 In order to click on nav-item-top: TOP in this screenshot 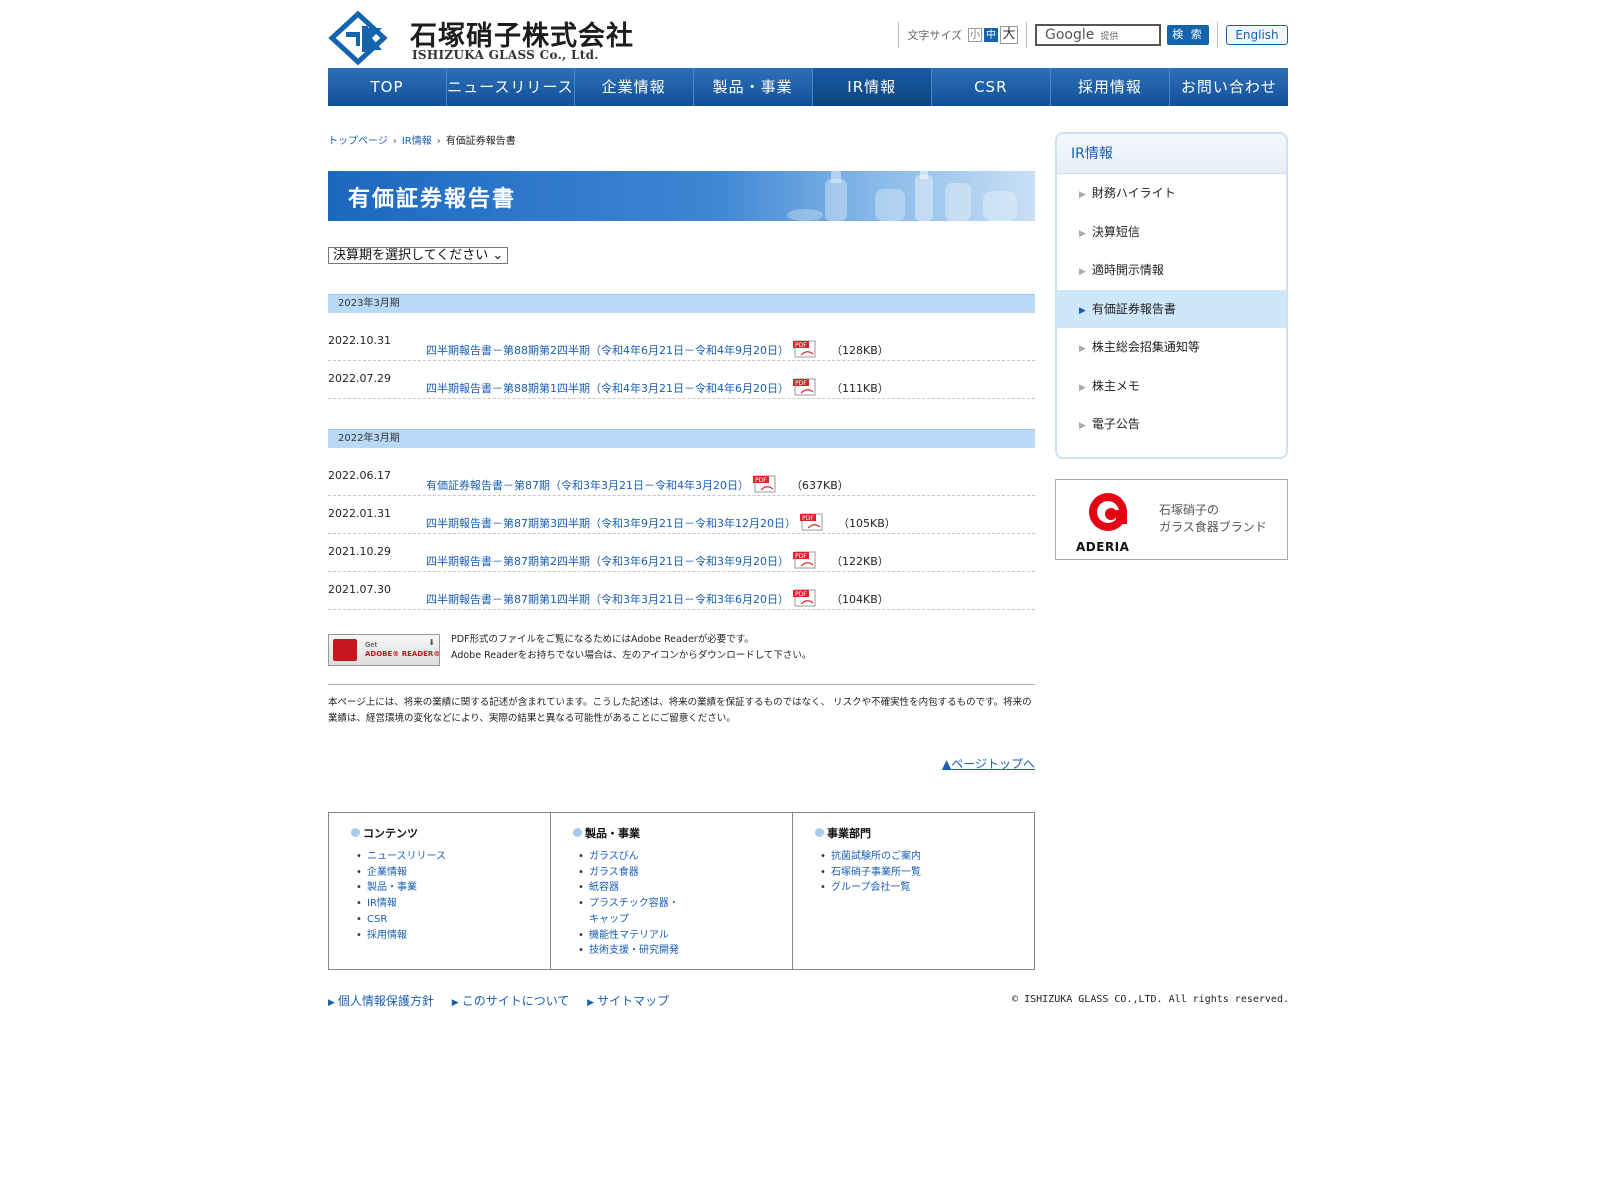, I will do `click(388, 87)`.